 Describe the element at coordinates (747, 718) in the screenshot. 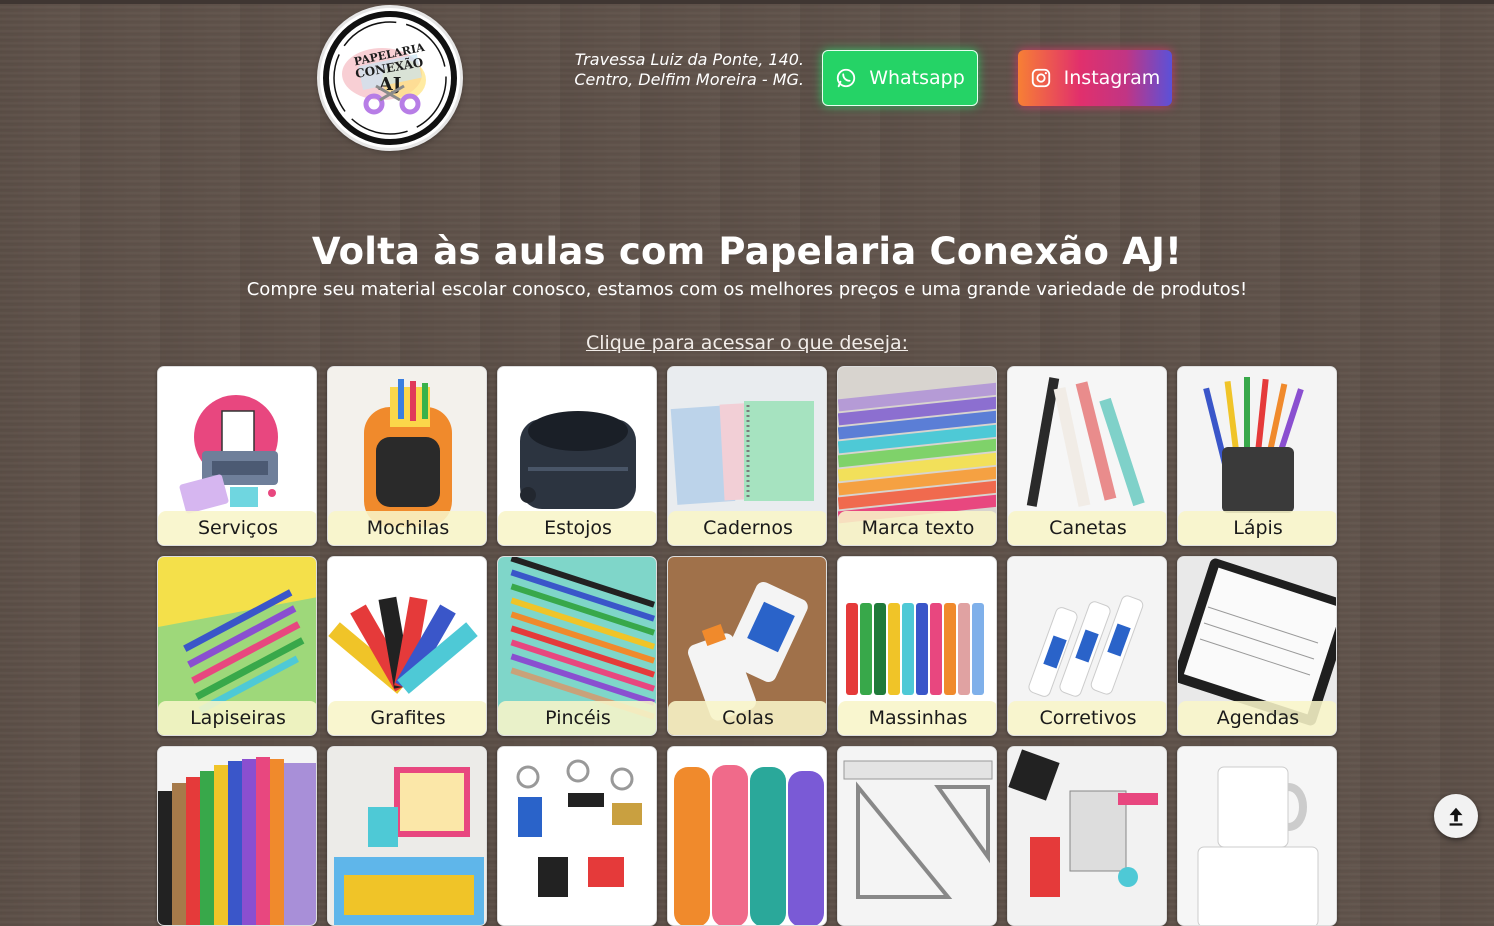

I see `category-label: Colas` at that location.